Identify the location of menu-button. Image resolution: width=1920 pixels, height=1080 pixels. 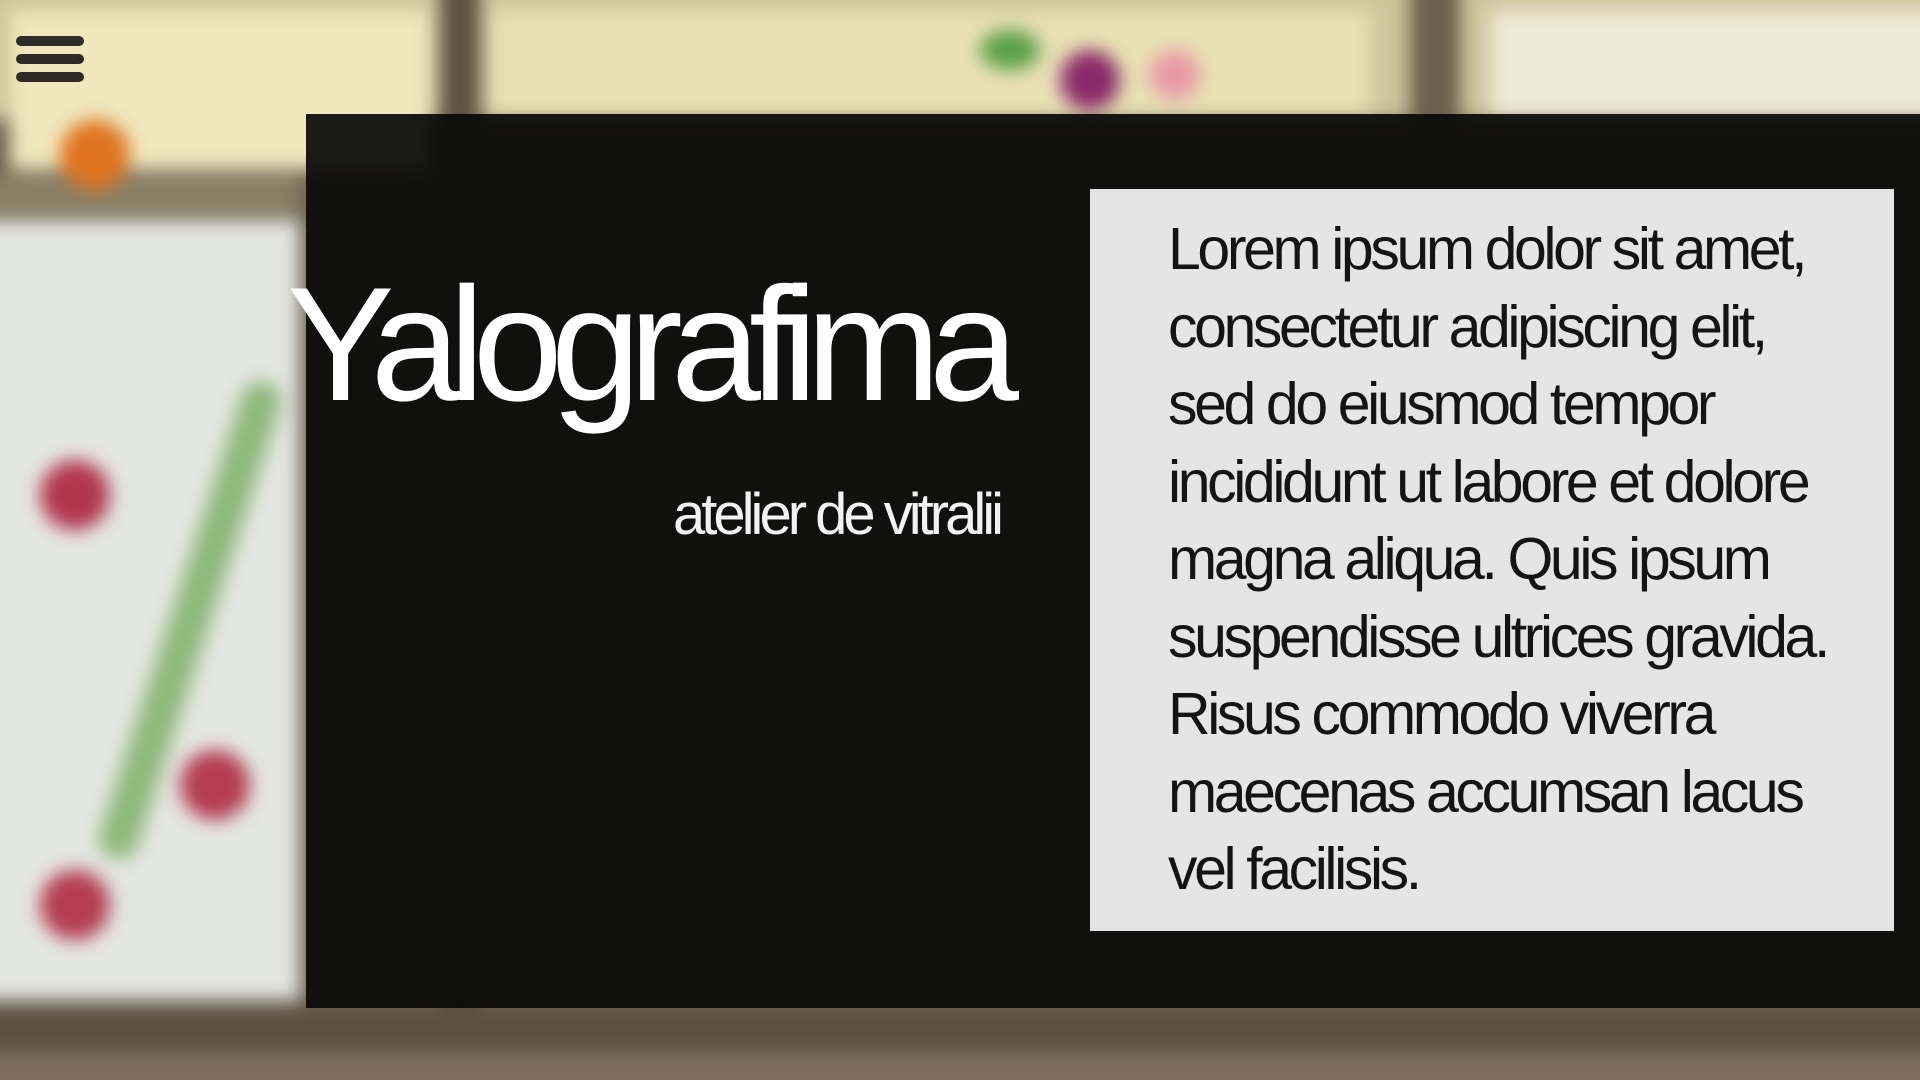
(50, 59).